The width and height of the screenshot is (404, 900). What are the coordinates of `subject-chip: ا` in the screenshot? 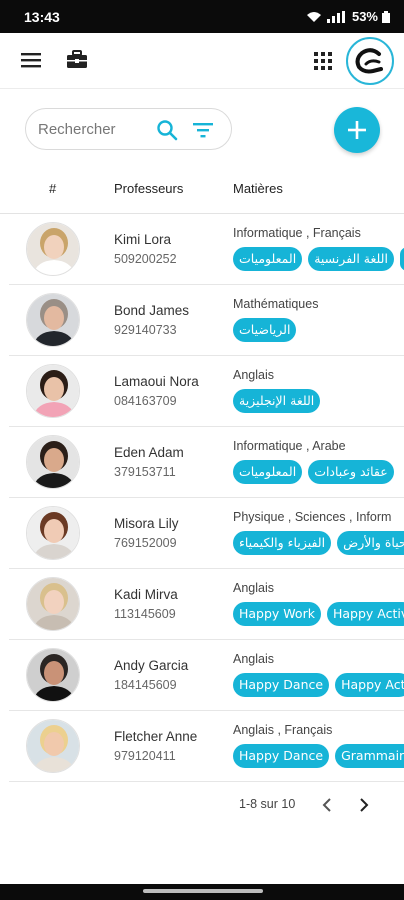 It's located at (401, 259).